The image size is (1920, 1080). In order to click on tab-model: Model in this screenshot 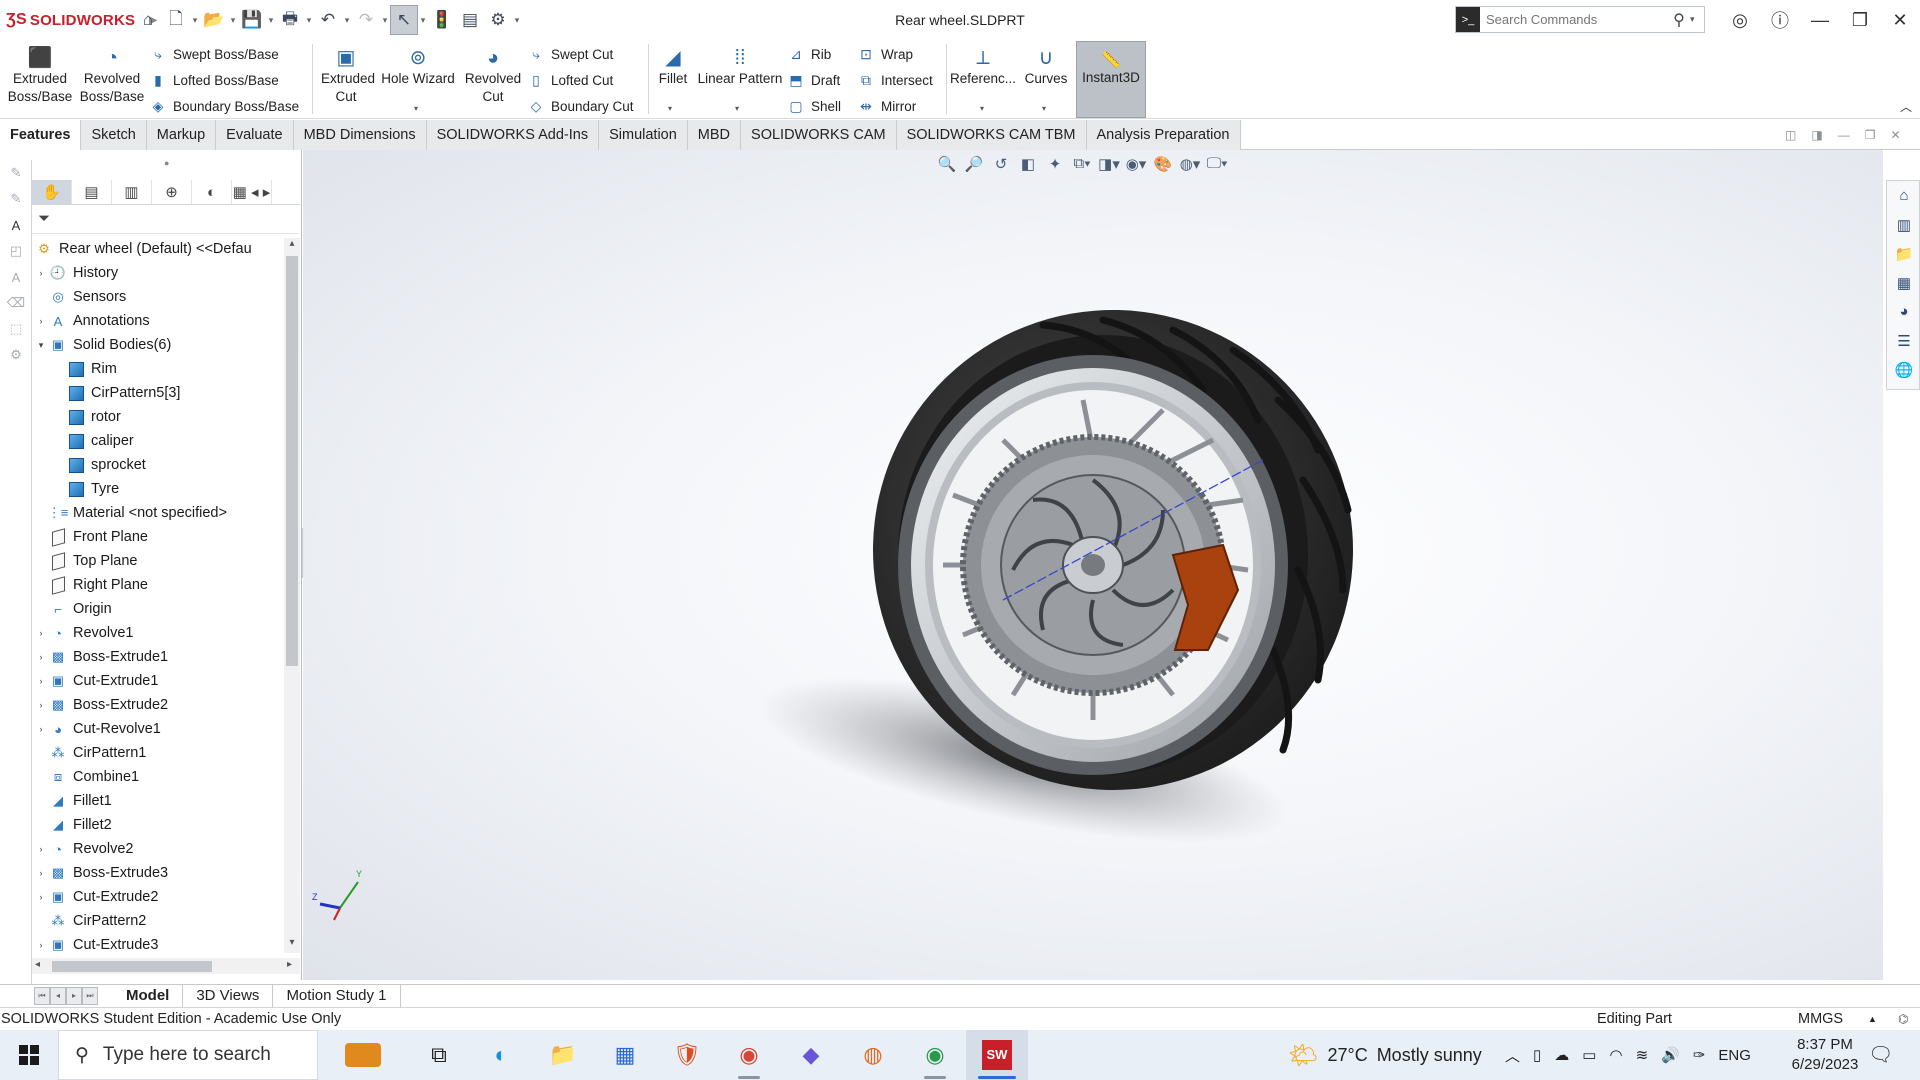, I will do `click(148, 995)`.